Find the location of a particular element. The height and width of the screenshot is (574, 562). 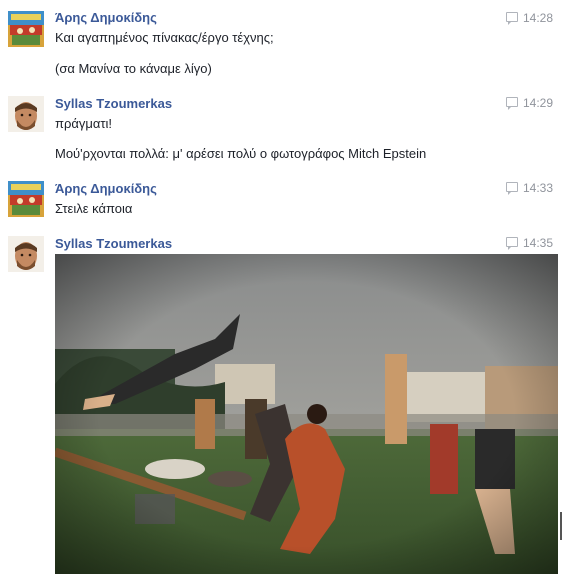

message-text: πράγματι! is located at coordinates (84, 123).